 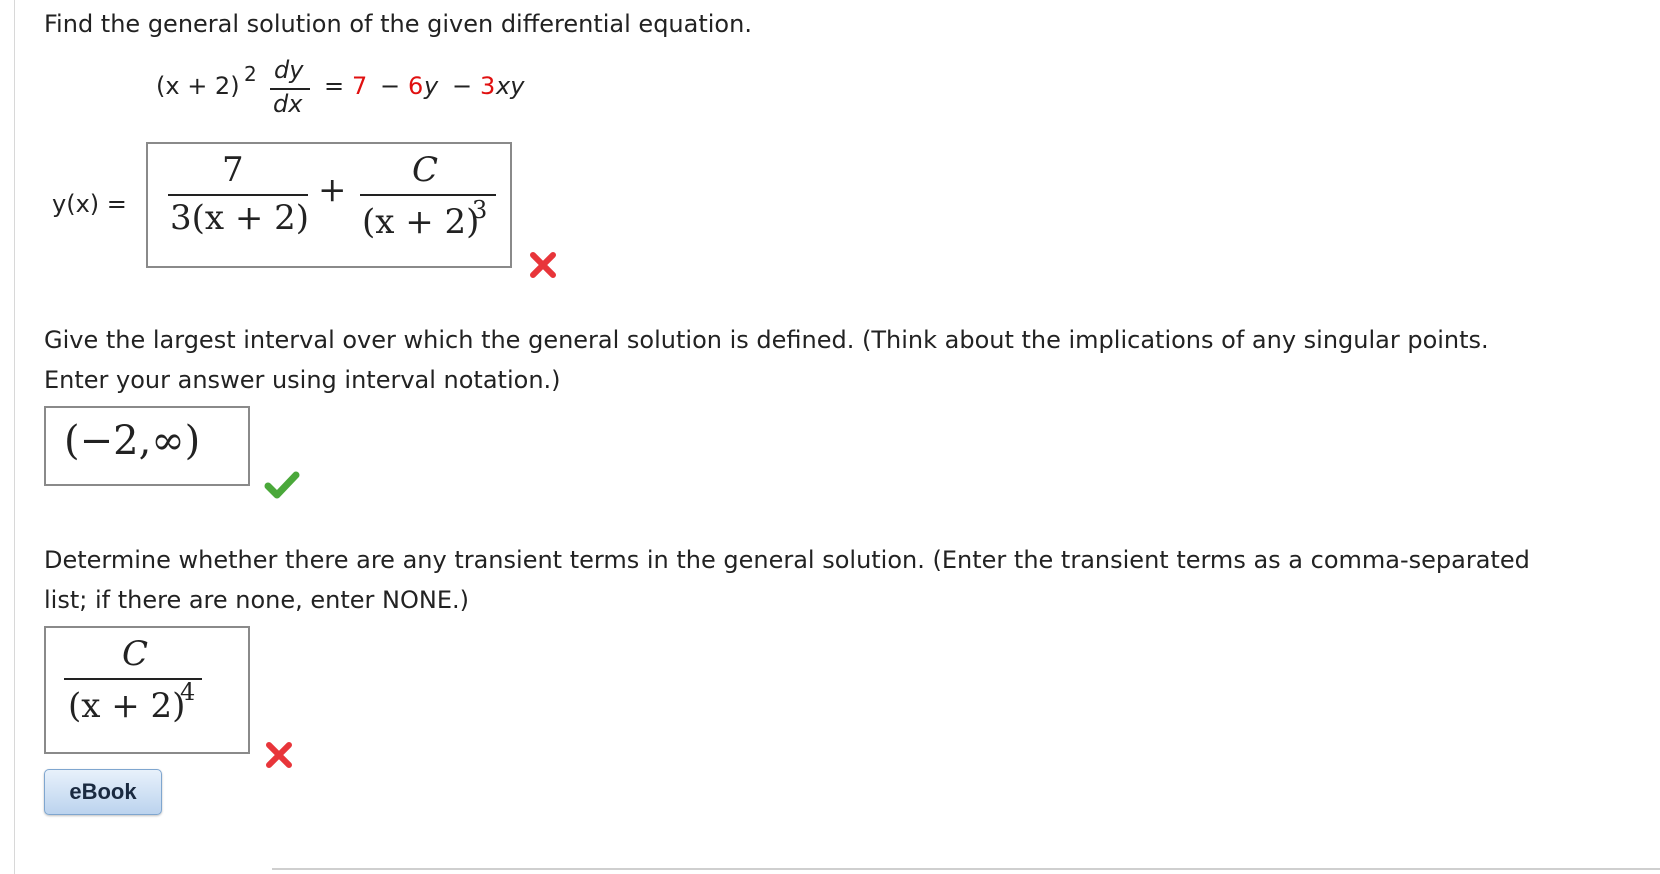 I want to click on ebook-button: eBook, so click(x=103, y=792).